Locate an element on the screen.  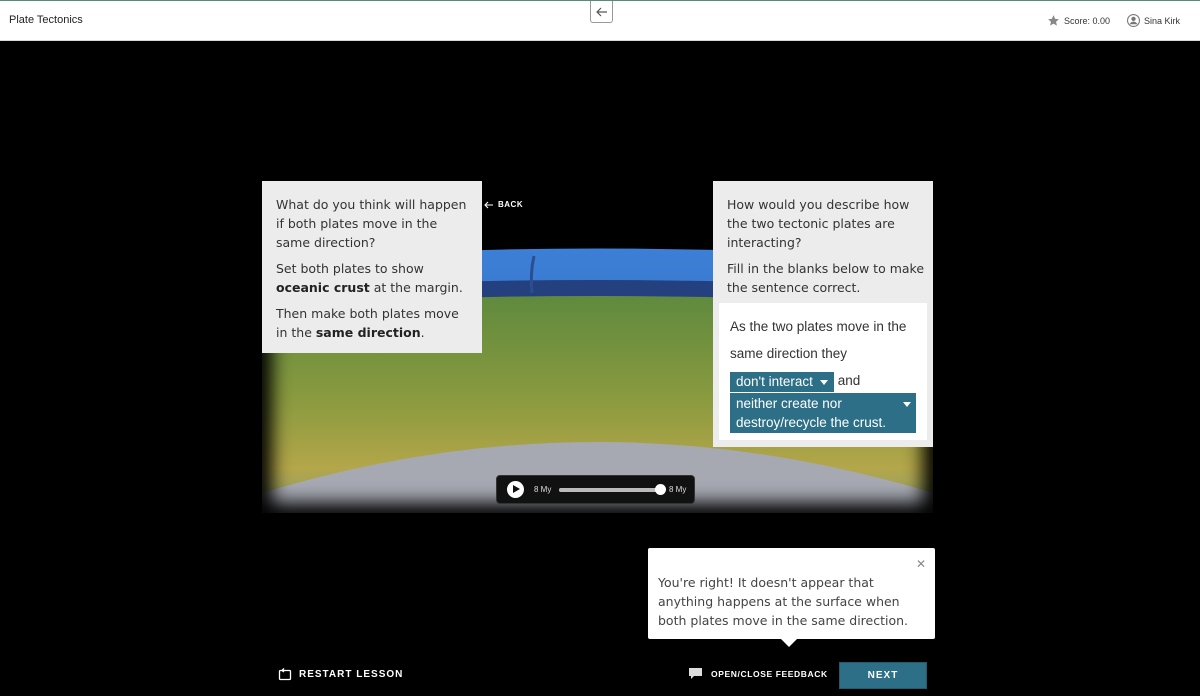
close-icon: ✕ is located at coordinates (921, 564).